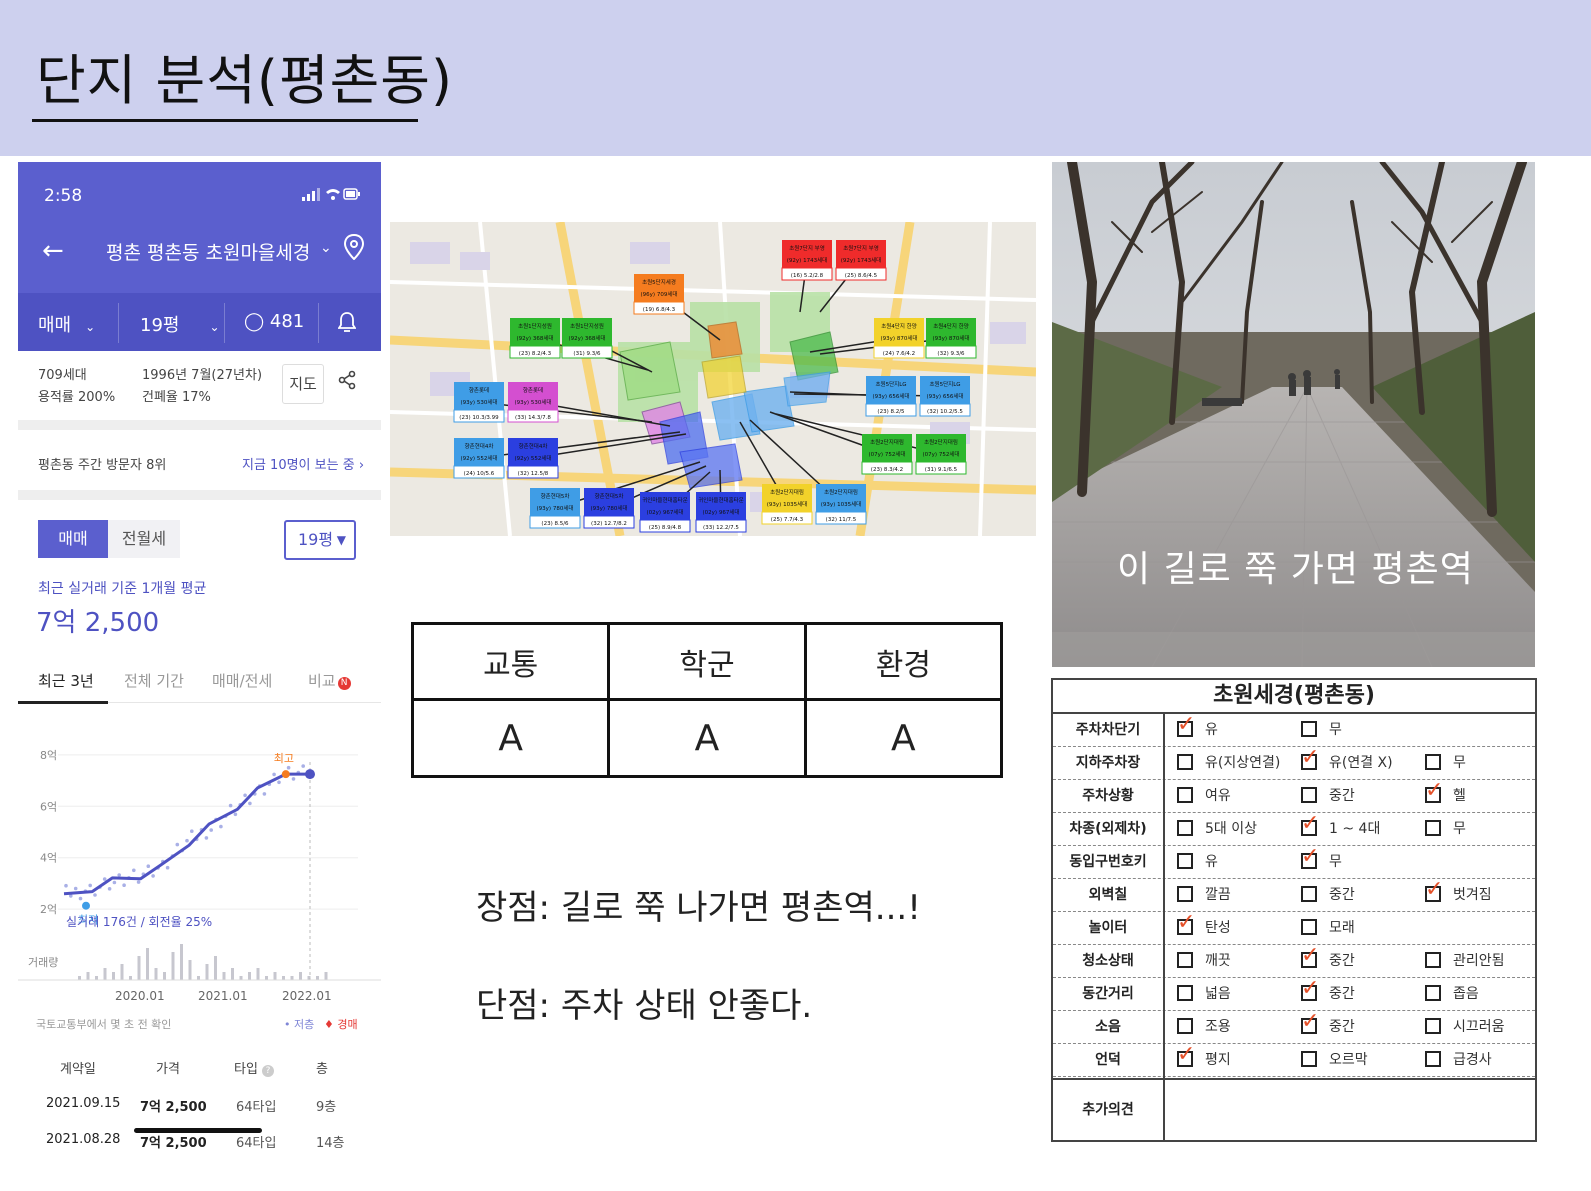 The height and width of the screenshot is (1191, 1591). What do you see at coordinates (1228, 763) in the screenshot?
I see `checklist-option: 유(지상연결)` at bounding box center [1228, 763].